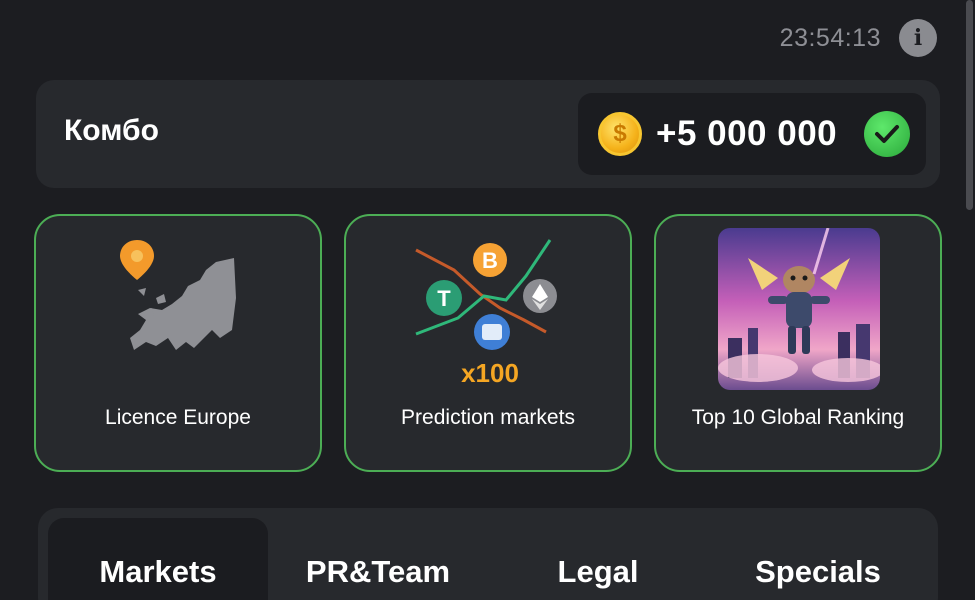 This screenshot has height=600, width=975. What do you see at coordinates (158, 571) in the screenshot?
I see `tab-label: Markets` at bounding box center [158, 571].